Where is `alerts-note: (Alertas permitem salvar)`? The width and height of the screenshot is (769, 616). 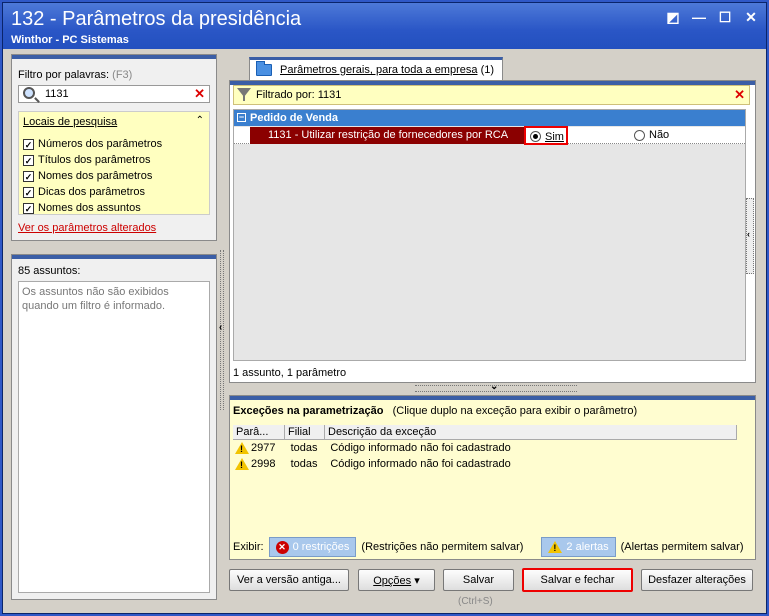
alerts-note: (Alertas permitem salvar) is located at coordinates (682, 547).